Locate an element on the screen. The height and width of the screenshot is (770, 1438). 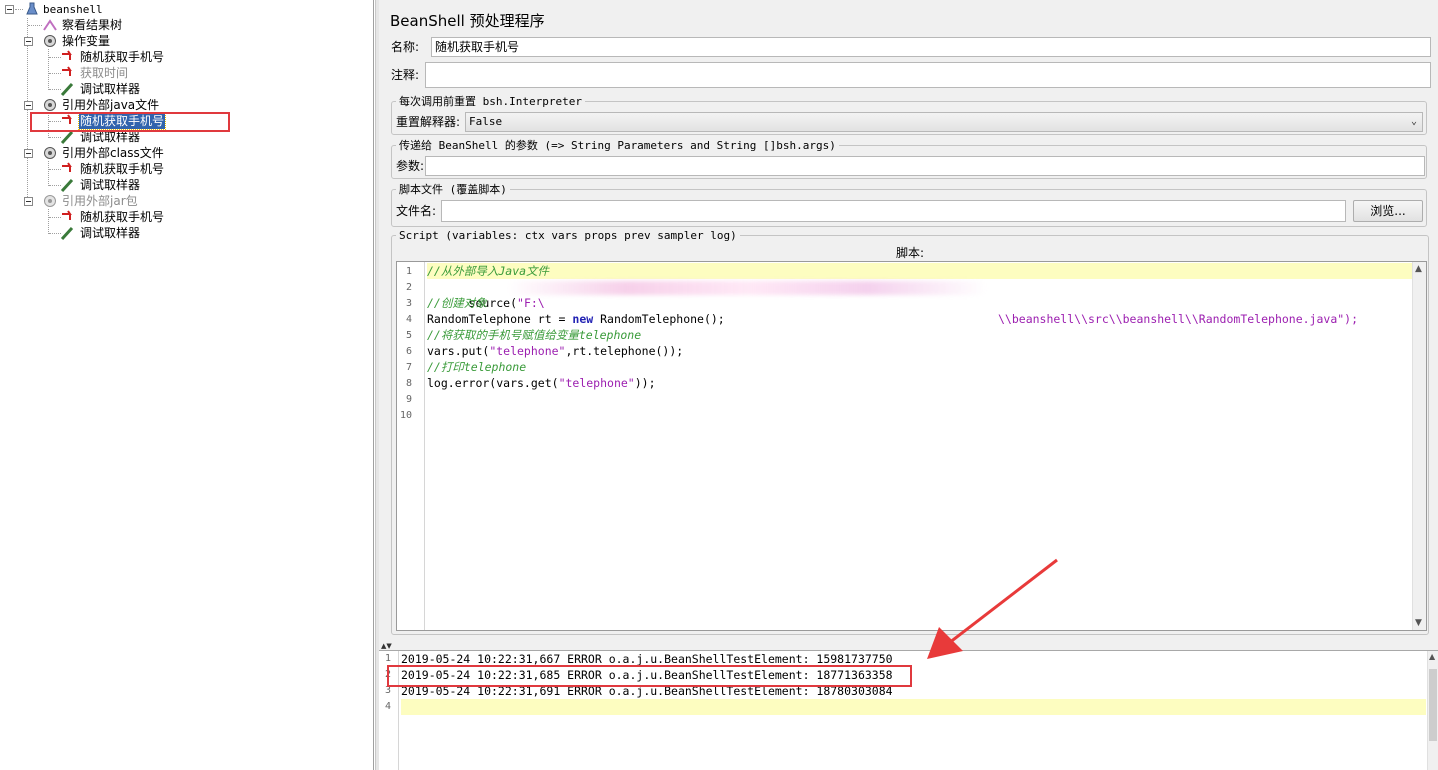
code-line-5: //将获取的手机号赋值给变量telephone is located at coordinates (534, 335).